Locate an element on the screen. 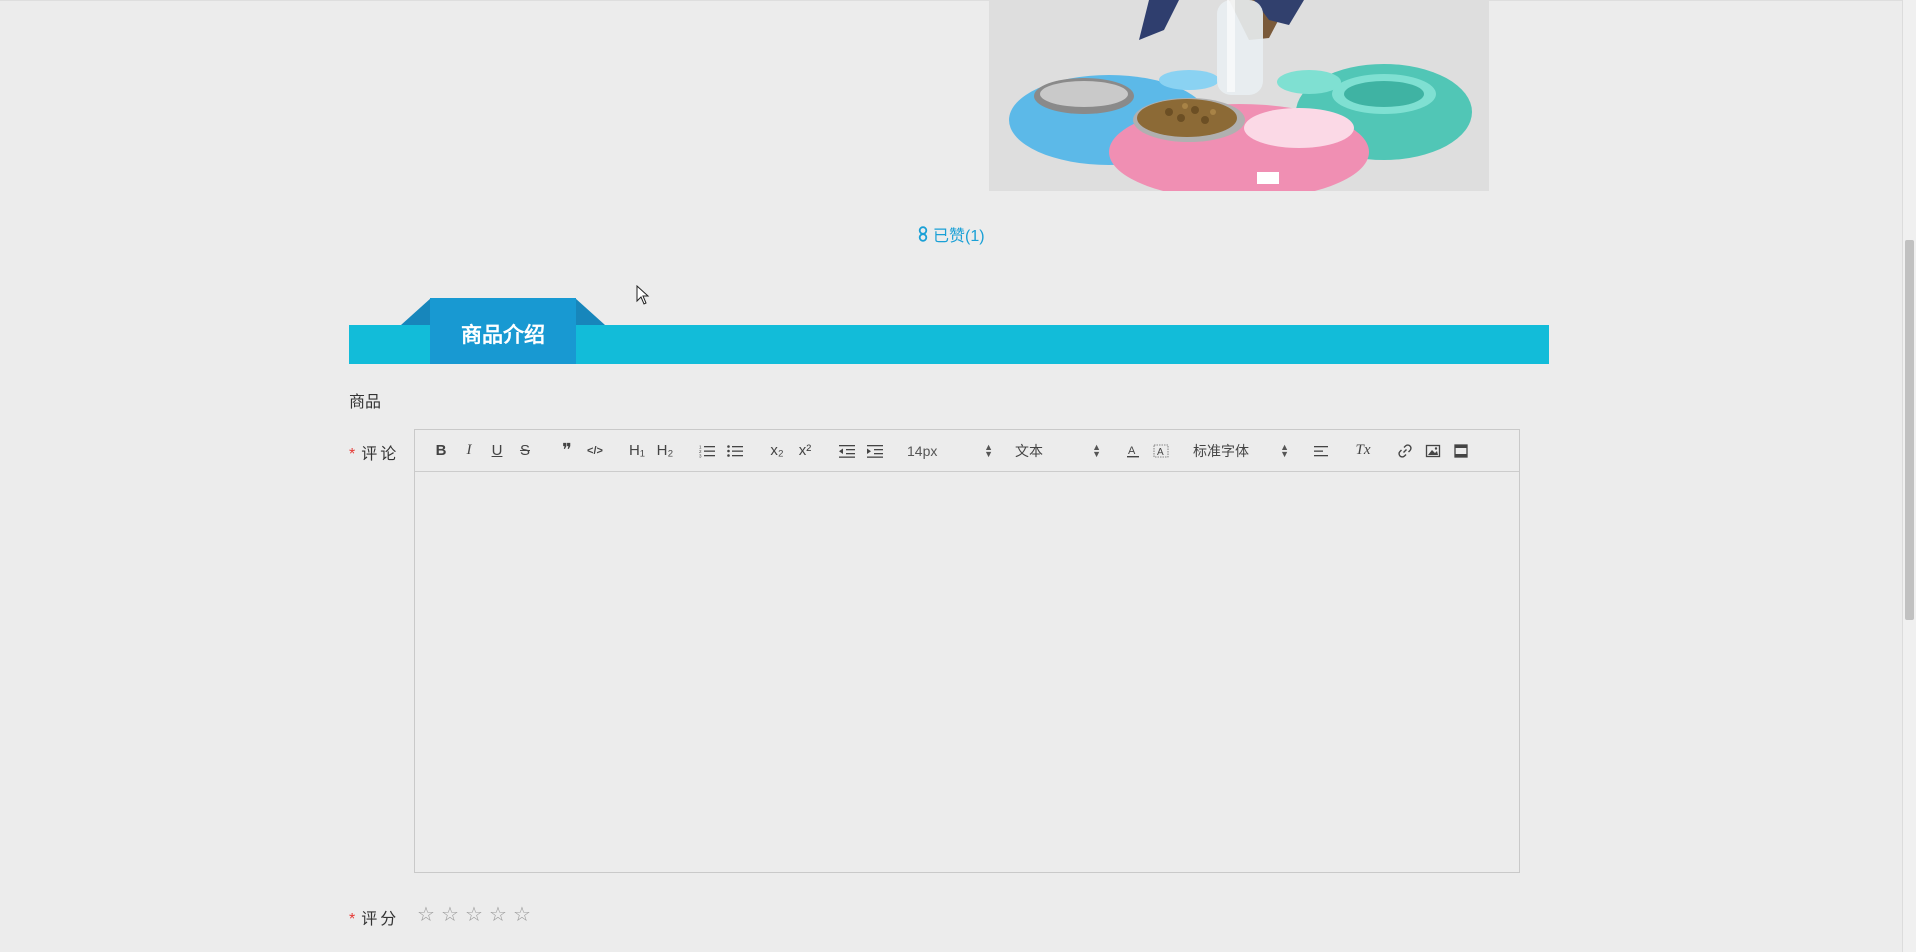 The height and width of the screenshot is (952, 1916). ordered-list-icon: 123 is located at coordinates (707, 451).